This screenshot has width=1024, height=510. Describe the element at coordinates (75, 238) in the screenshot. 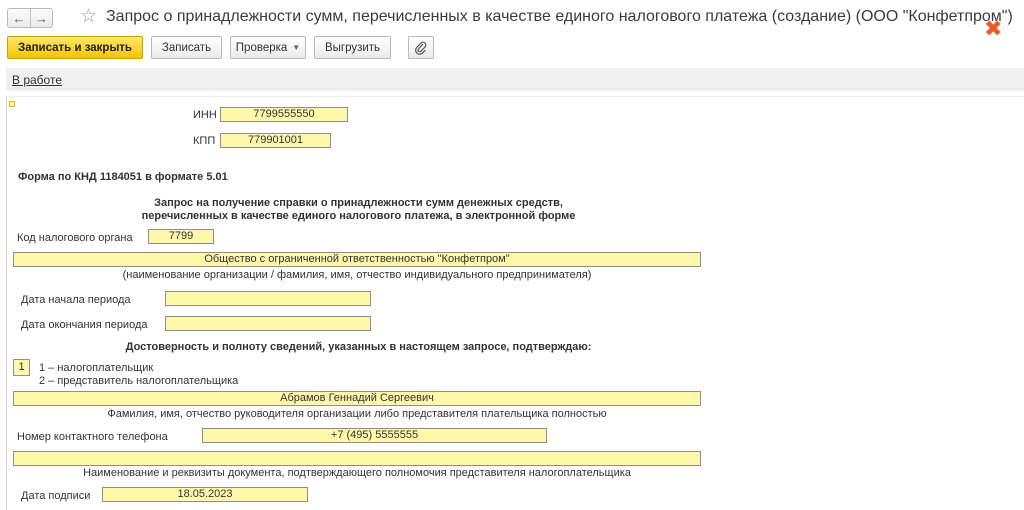

I see `tax-office-label: Код налогового органа` at that location.